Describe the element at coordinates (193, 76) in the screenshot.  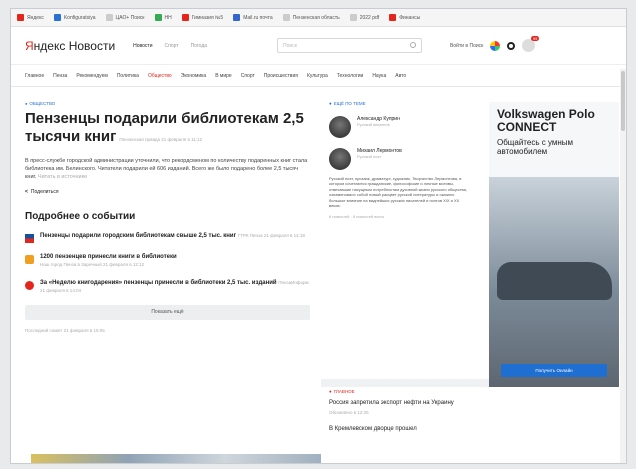
I see `rubric-item: Экономика` at that location.